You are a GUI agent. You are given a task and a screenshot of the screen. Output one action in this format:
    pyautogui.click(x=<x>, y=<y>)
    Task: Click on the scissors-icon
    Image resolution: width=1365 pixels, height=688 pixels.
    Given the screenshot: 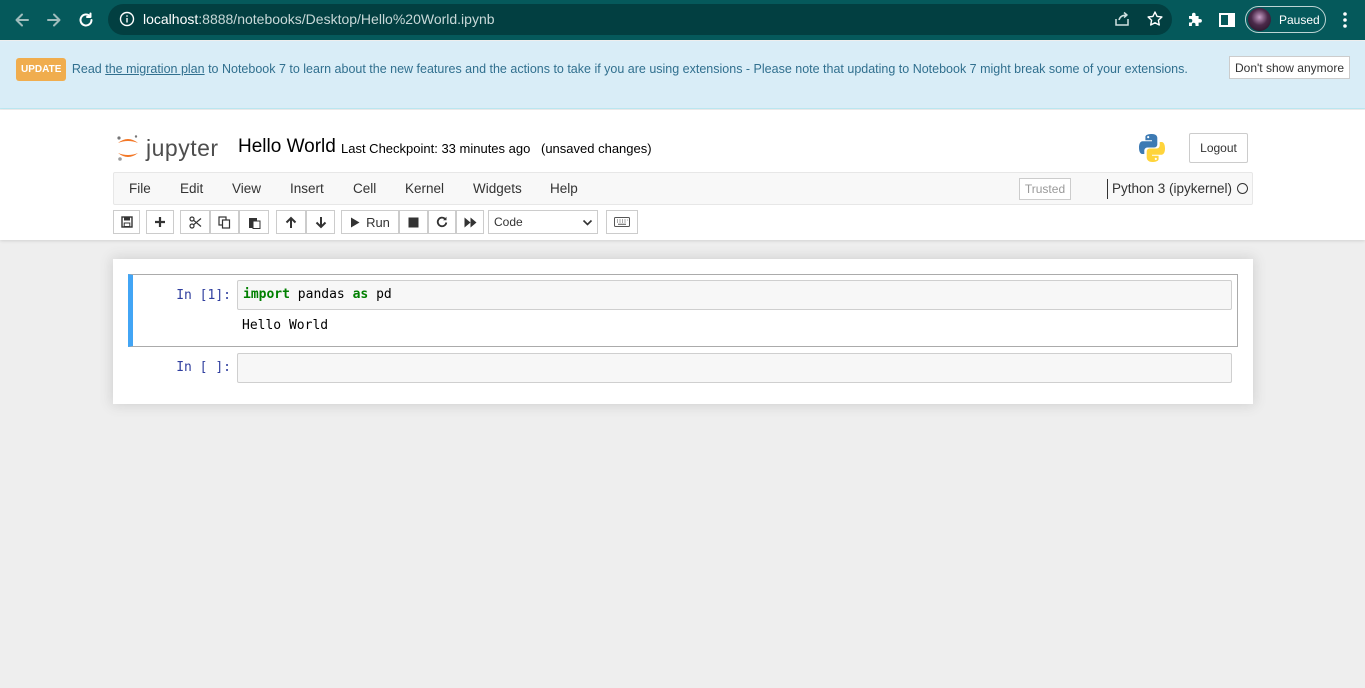 What is the action you would take?
    pyautogui.click(x=194, y=222)
    